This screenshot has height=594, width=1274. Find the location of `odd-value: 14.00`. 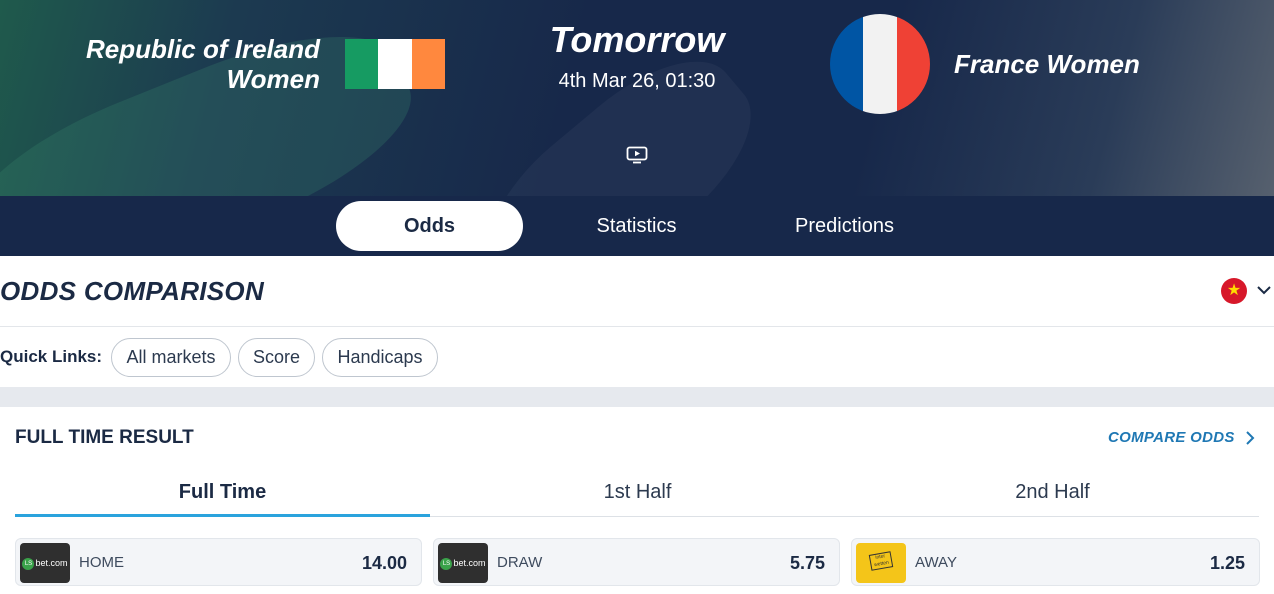

odd-value: 14.00 is located at coordinates (384, 563).